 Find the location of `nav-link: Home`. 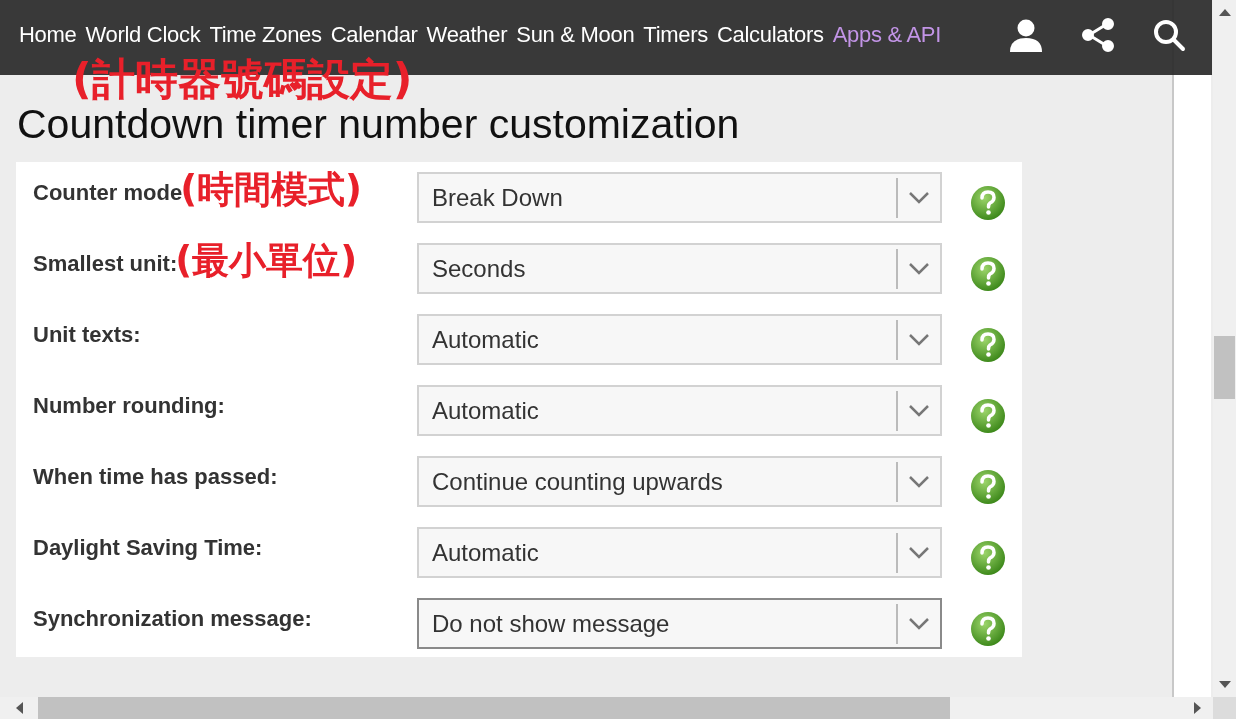

nav-link: Home is located at coordinates (48, 34).